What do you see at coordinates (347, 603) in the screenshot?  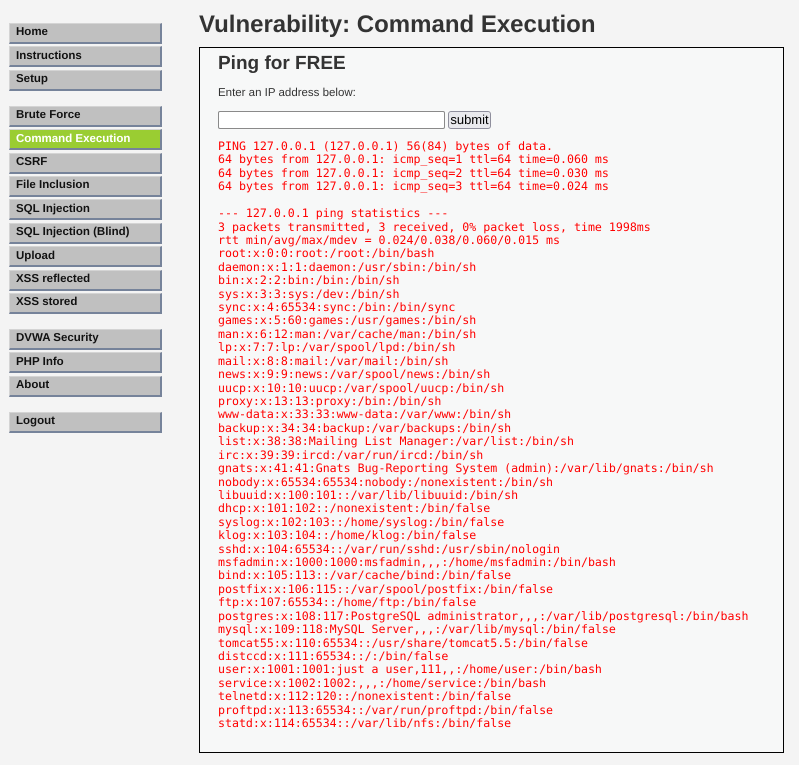 I see `output-line: ftp:x:107:65534::/home/ftp:/bin/false` at bounding box center [347, 603].